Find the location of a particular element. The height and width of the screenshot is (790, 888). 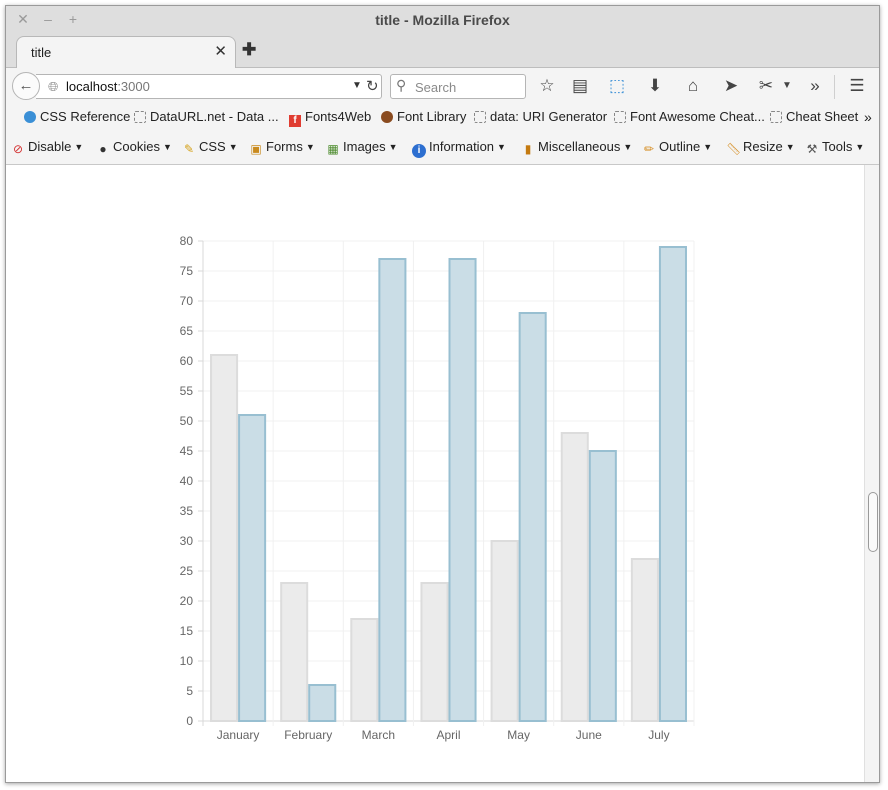

bookmark-cheat-sheet: Cheat Sheet is located at coordinates (814, 116).